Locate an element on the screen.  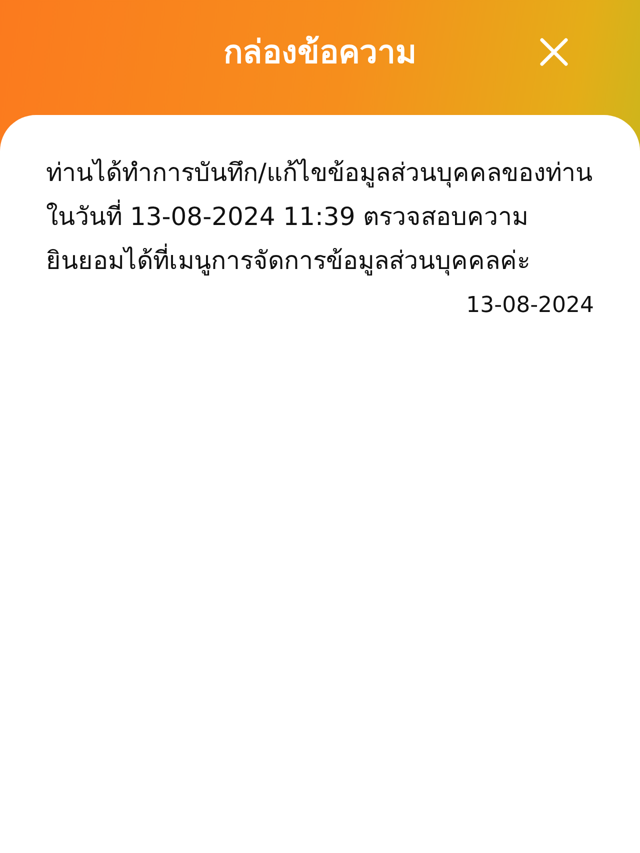
message-text: ท่านได้ทำการบันทึก/แก้ไขข้อมูลส่วนบุคคลของท่านในวันที่ 13-08-2024 11:39 ตรวจสอบความยินยอมได้ที่เมนูการจัดการข้อมูลส่วนบุคคลค่ะ is located at coordinates (320, 217).